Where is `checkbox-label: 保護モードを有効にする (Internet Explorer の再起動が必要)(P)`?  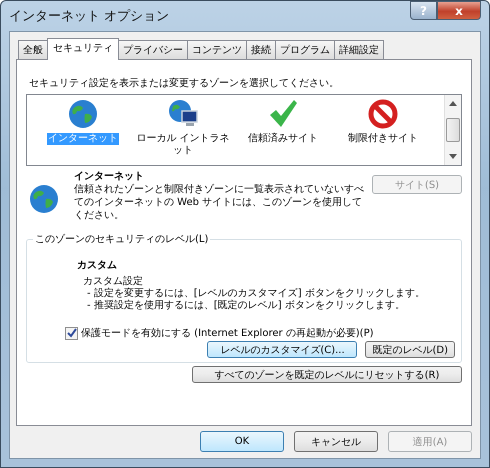 checkbox-label: 保護モードを有効にする (Internet Explorer の再起動が必要)(P) is located at coordinates (227, 333).